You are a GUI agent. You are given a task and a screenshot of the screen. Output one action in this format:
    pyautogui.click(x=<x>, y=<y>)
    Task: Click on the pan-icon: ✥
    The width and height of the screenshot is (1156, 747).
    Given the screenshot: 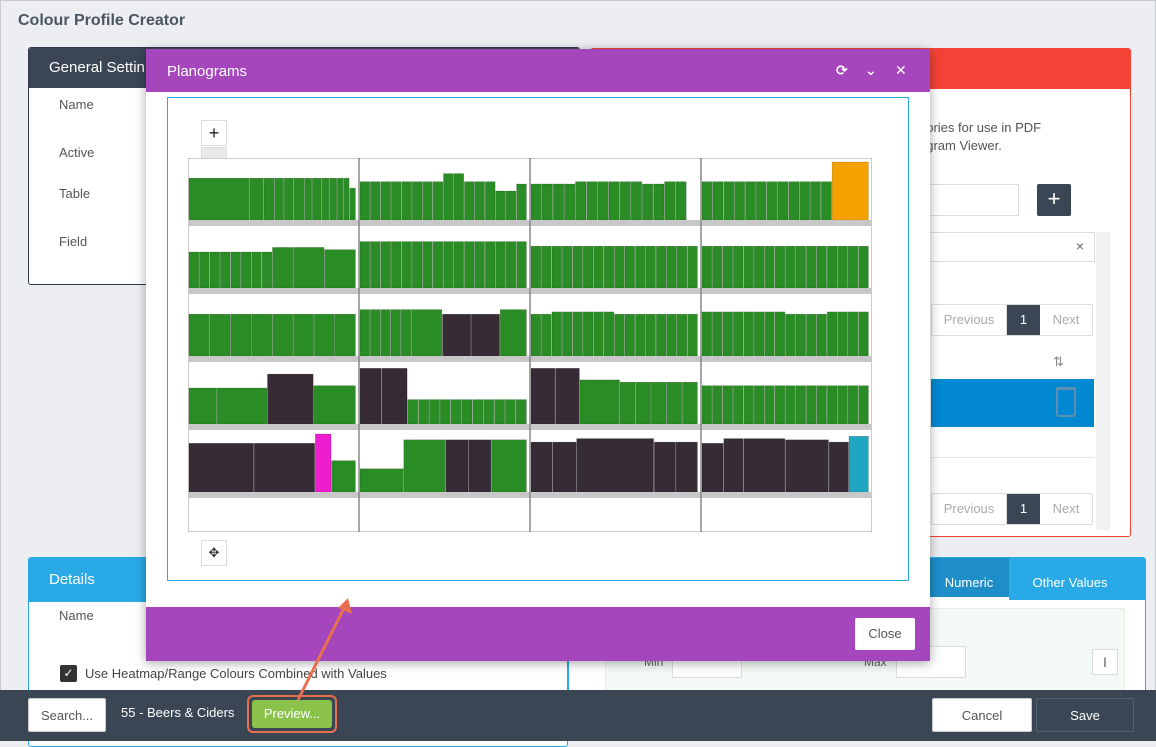 What is the action you would take?
    pyautogui.click(x=214, y=553)
    